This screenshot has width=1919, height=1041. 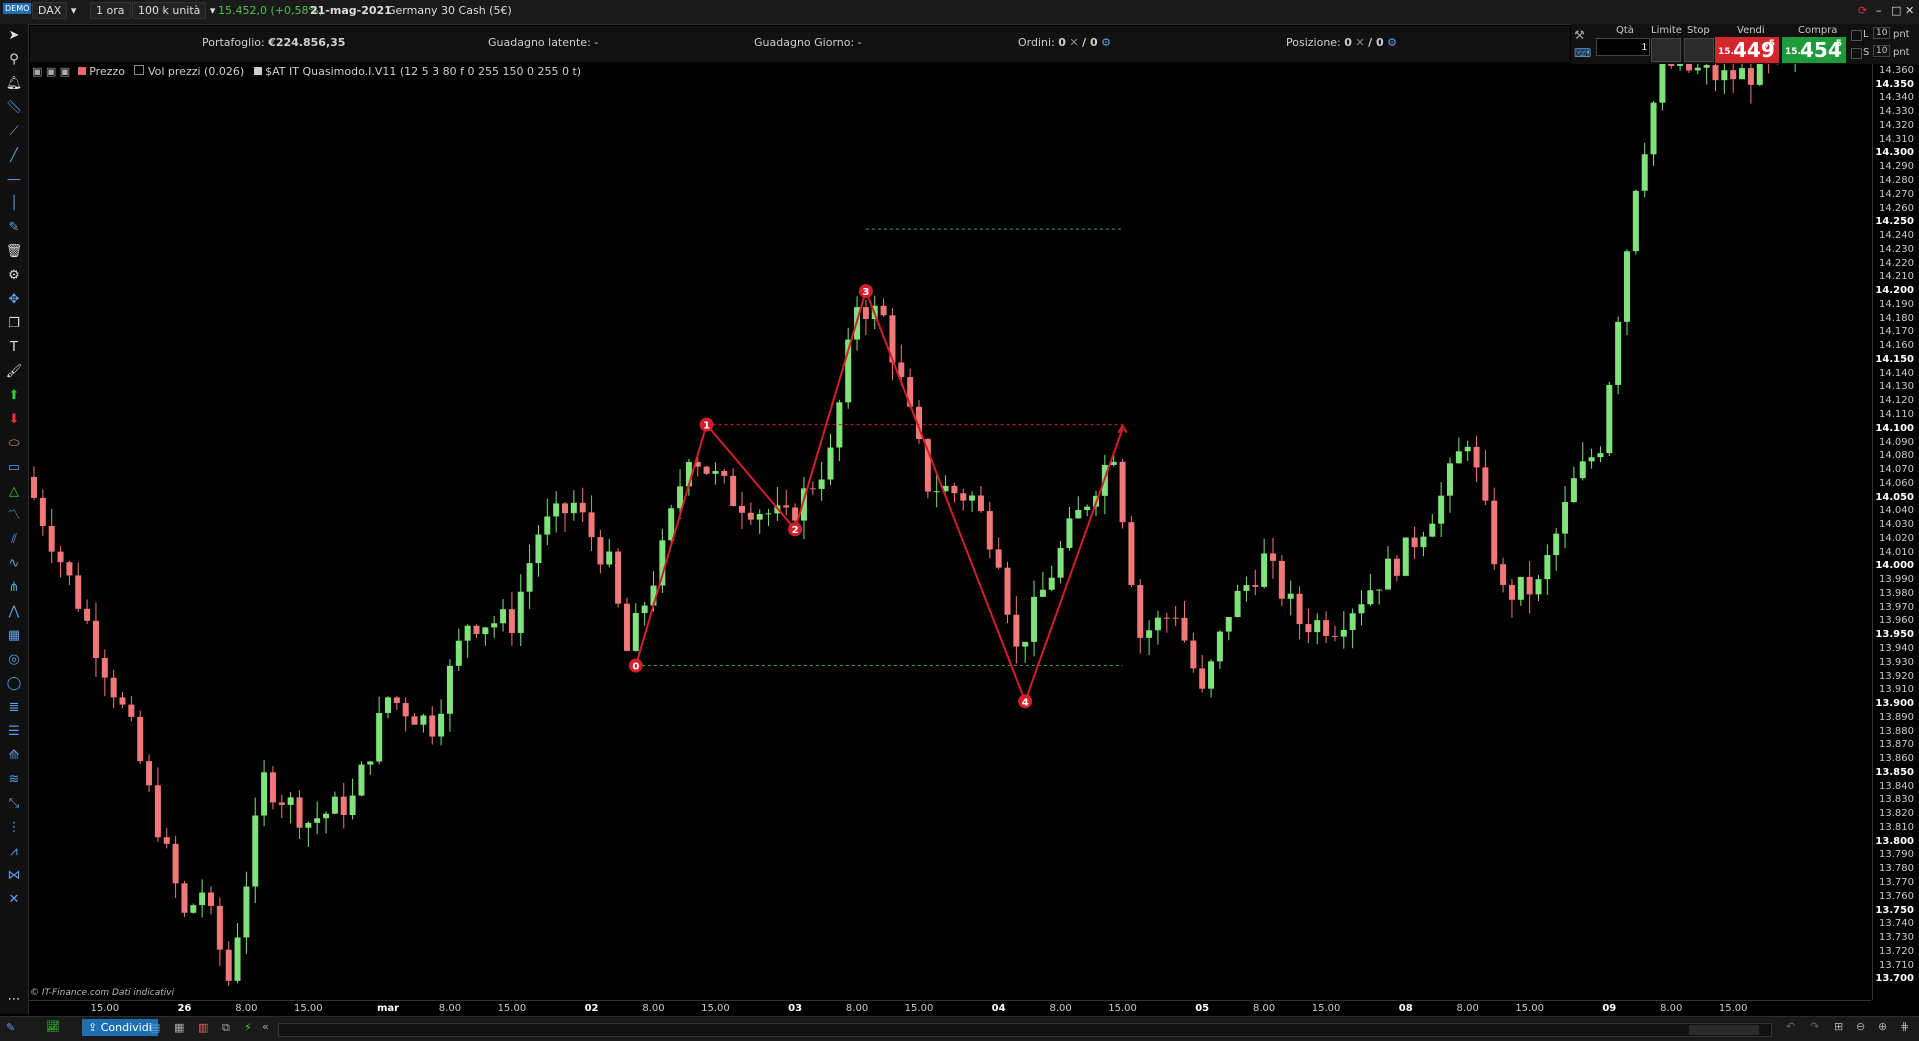 What do you see at coordinates (14, 156) in the screenshot?
I see `line-icon: ╱` at bounding box center [14, 156].